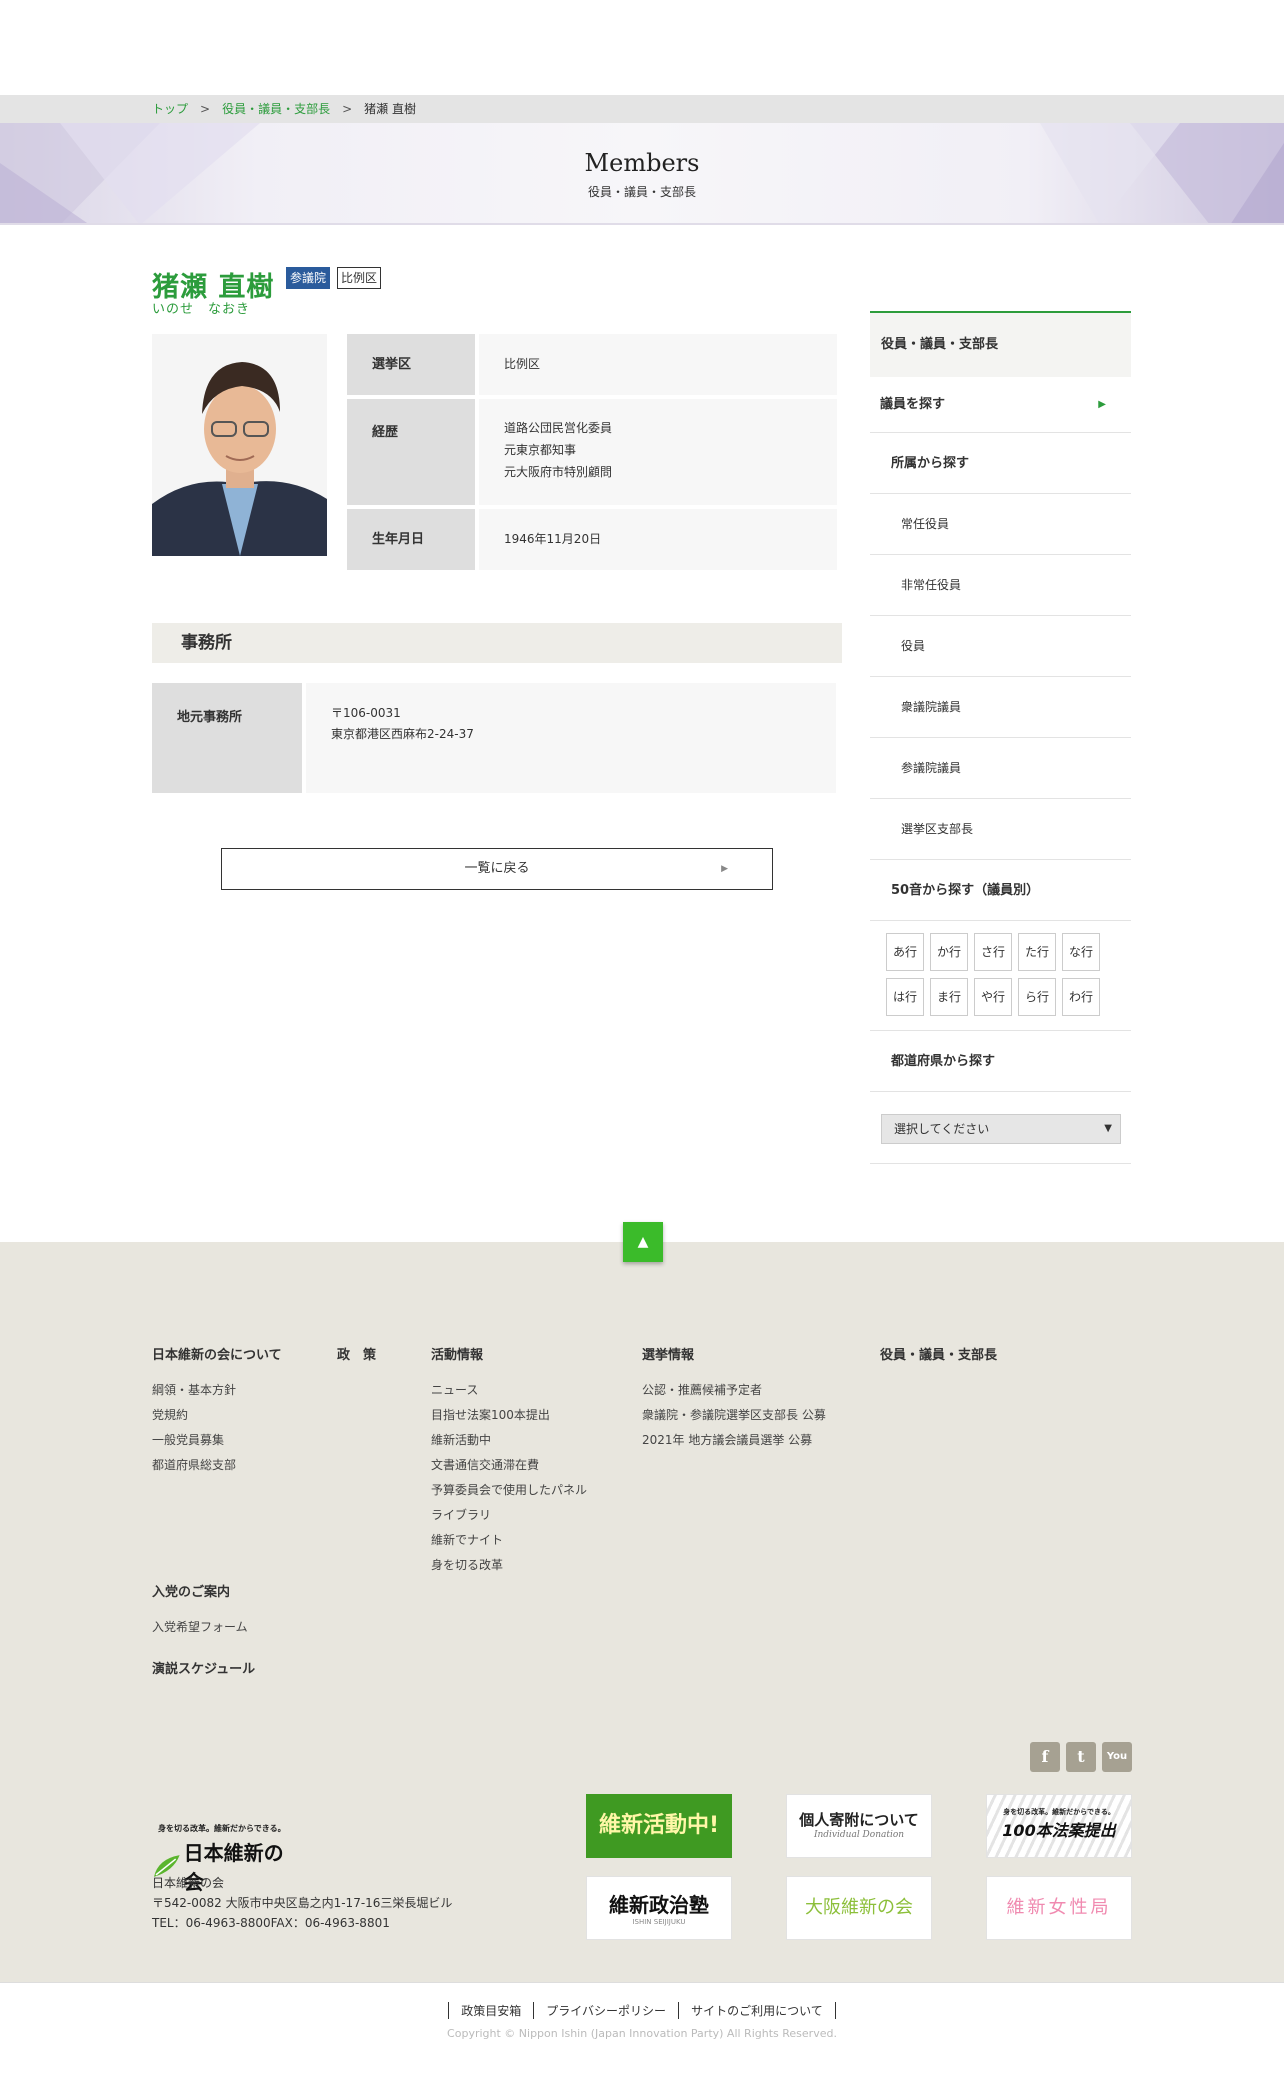 The height and width of the screenshot is (2073, 1284). What do you see at coordinates (605, 2010) in the screenshot?
I see `bottom-link-privacy-policy: プライバシーポリシー` at bounding box center [605, 2010].